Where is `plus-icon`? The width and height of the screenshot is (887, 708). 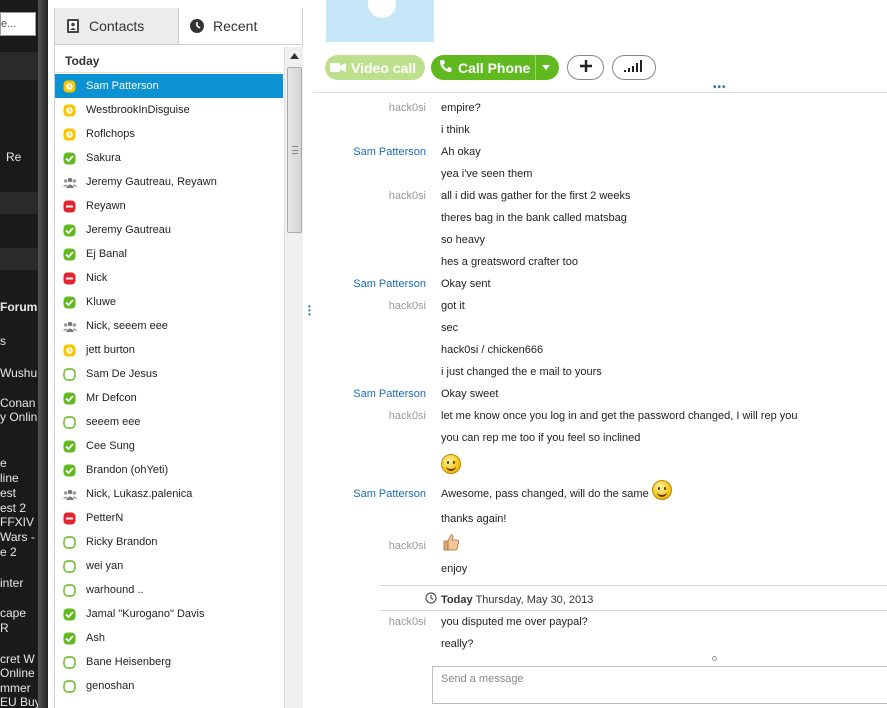 plus-icon is located at coordinates (586, 67).